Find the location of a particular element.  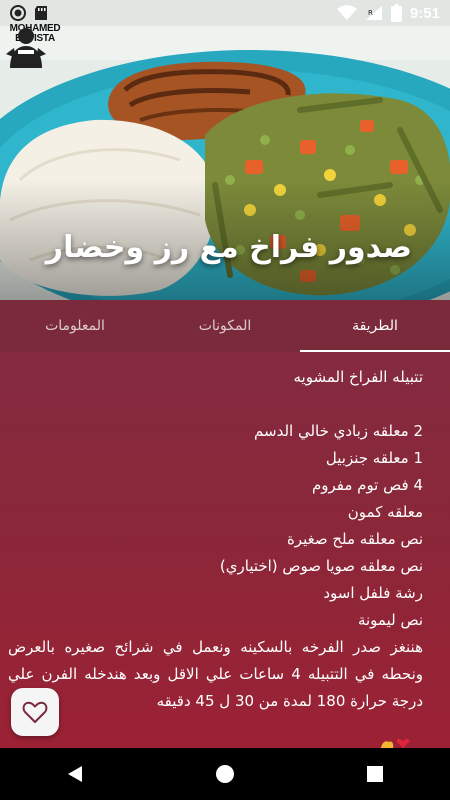

tab-info: المعلومات is located at coordinates (75, 326).